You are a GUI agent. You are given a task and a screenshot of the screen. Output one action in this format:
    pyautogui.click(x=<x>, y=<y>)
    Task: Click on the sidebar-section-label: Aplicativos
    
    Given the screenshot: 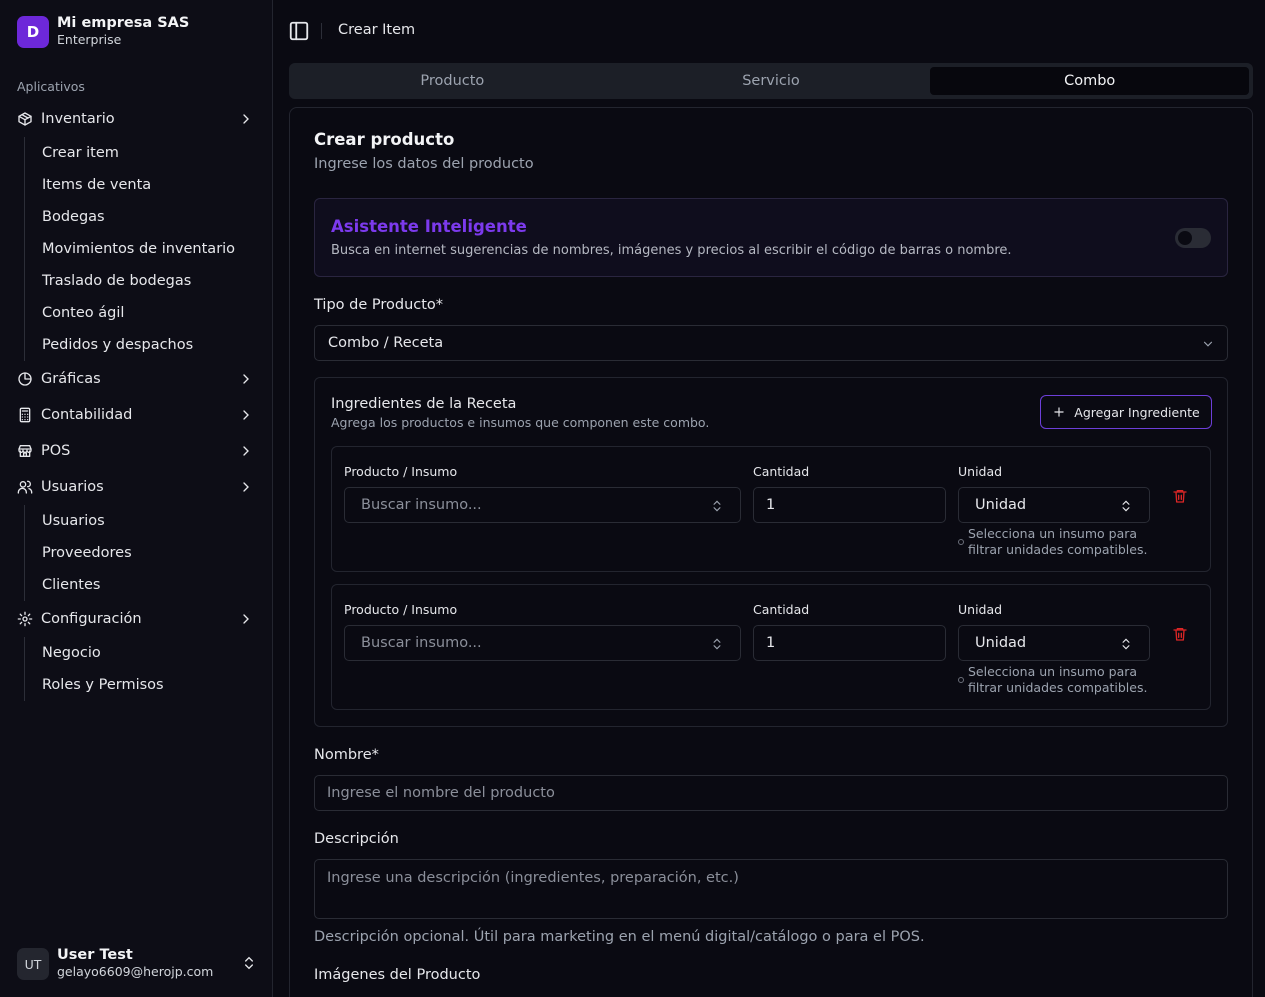 What is the action you would take?
    pyautogui.click(x=51, y=86)
    